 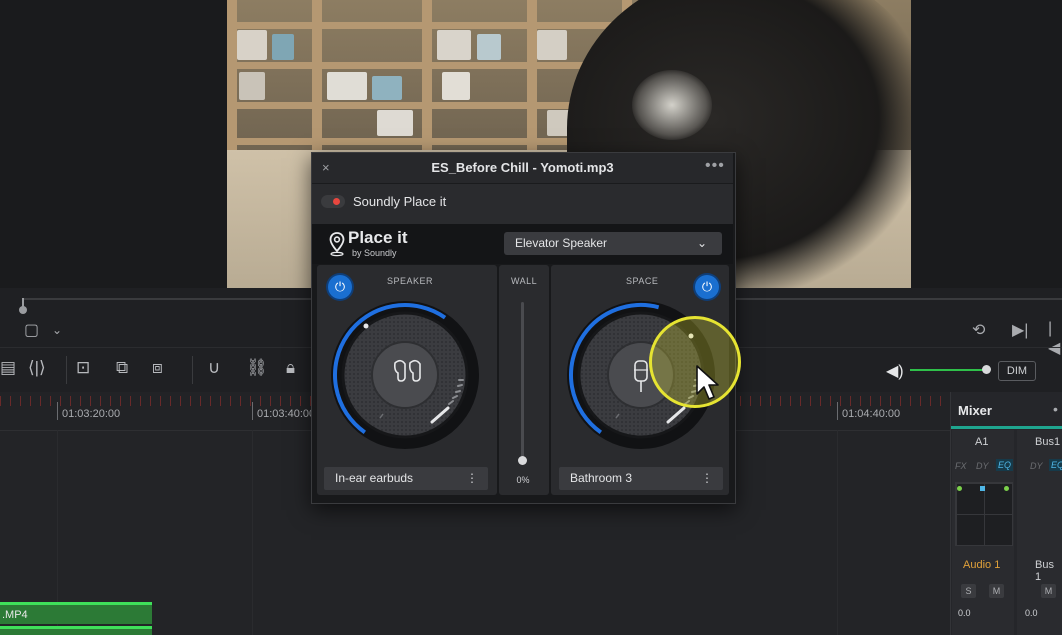 I want to click on plugin-name: Soundly Place it, so click(x=400, y=201).